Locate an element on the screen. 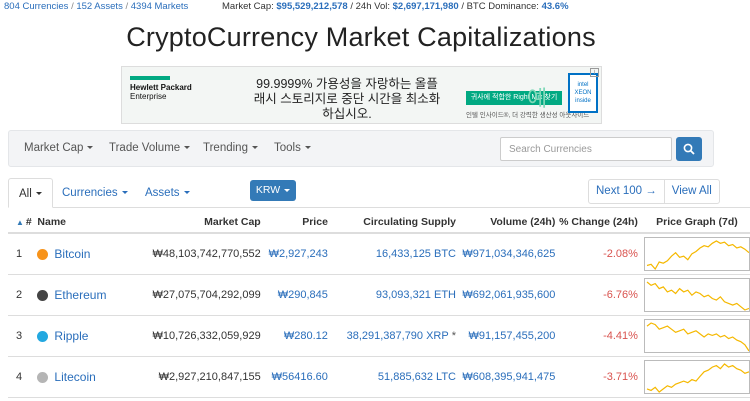  volume-link: ₩971,034,346,625 is located at coordinates (506, 254).